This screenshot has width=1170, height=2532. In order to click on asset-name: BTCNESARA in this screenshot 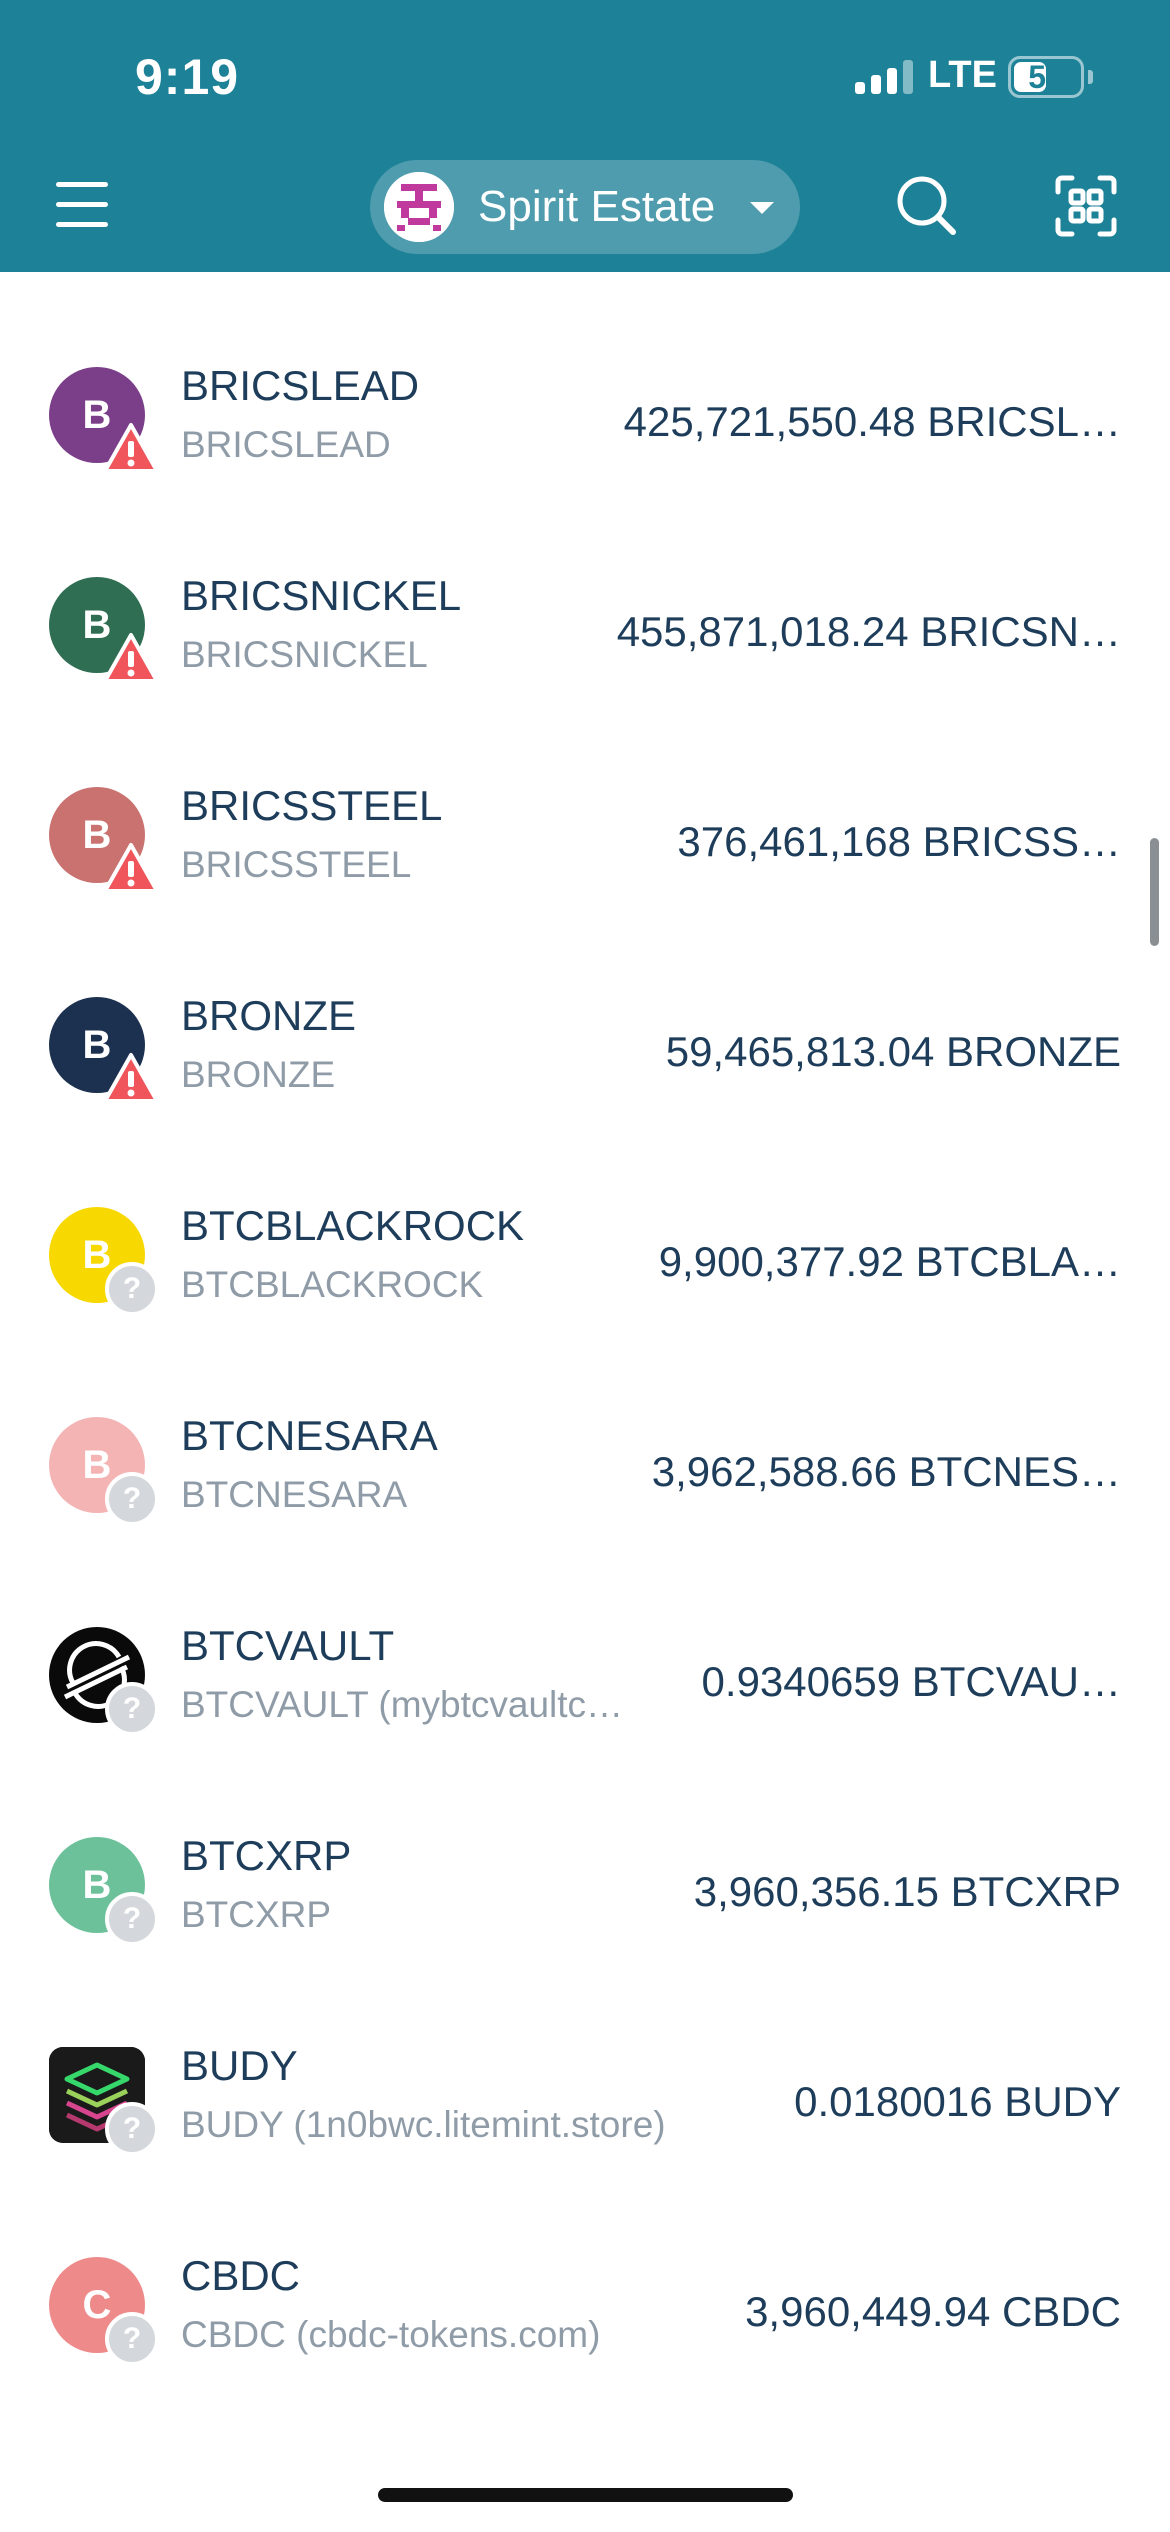, I will do `click(309, 1435)`.